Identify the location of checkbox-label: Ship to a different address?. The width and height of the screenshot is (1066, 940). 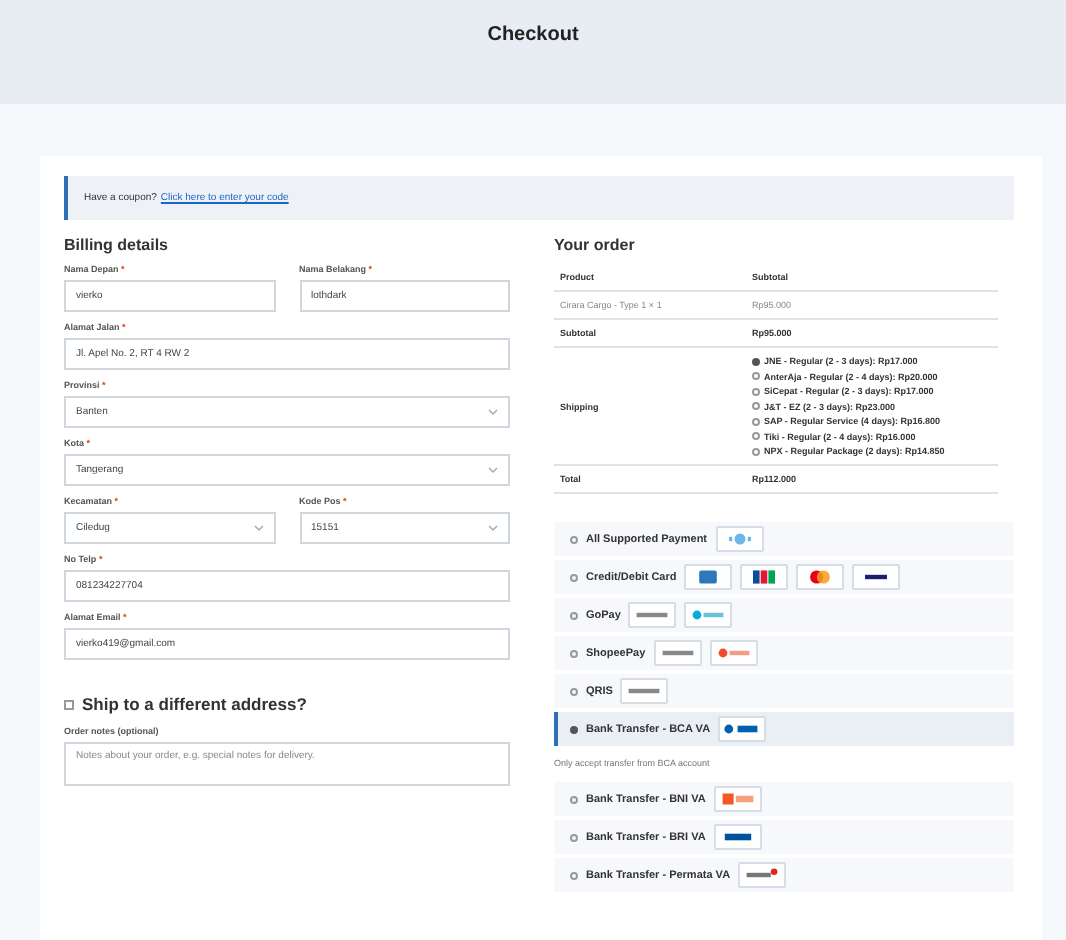
(194, 704).